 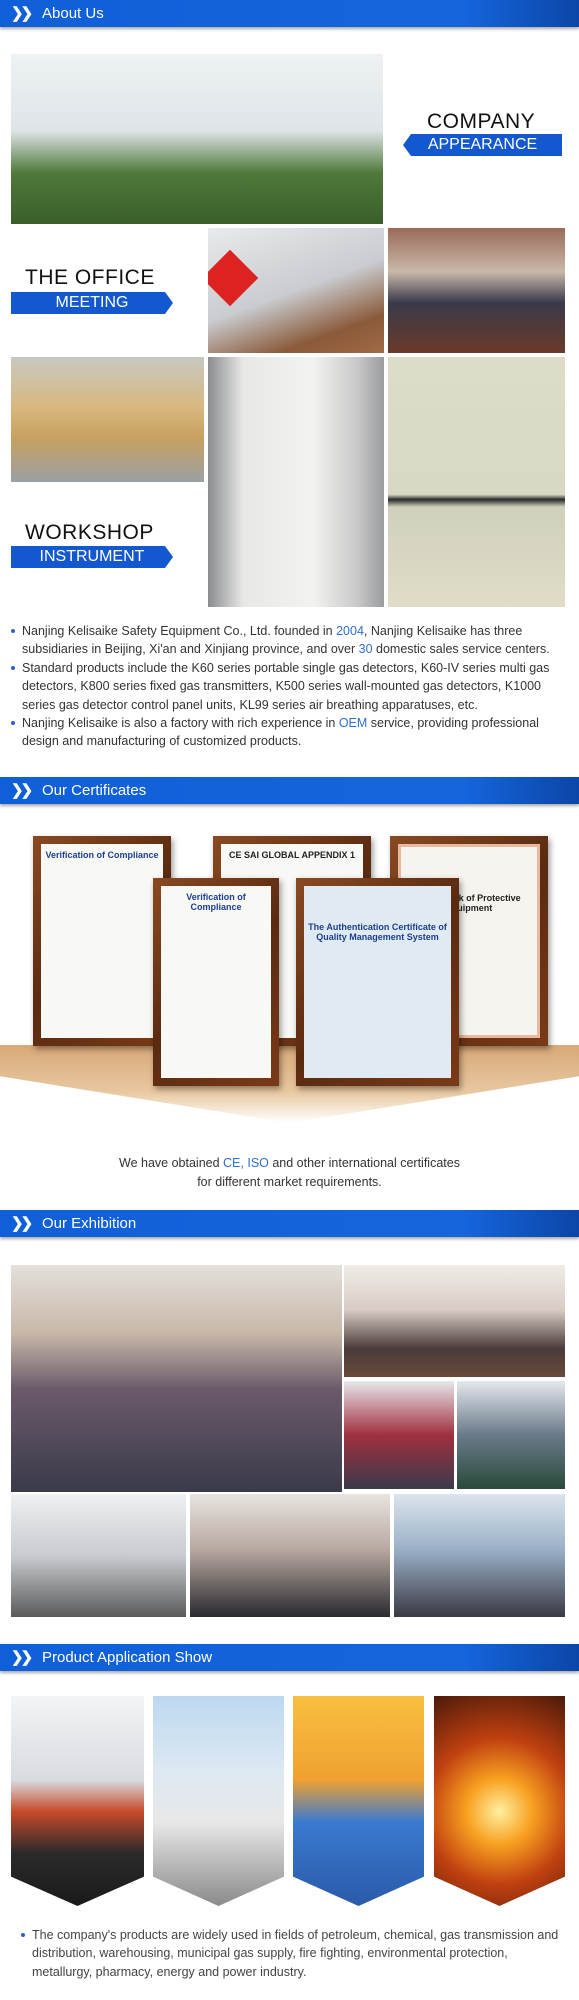 What do you see at coordinates (289, 1223) in the screenshot?
I see `section-header-exhibition: ❯❯ Our Exhibition` at bounding box center [289, 1223].